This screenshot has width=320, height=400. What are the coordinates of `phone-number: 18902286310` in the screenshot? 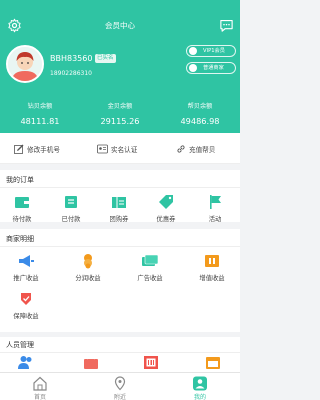 It's located at (71, 73).